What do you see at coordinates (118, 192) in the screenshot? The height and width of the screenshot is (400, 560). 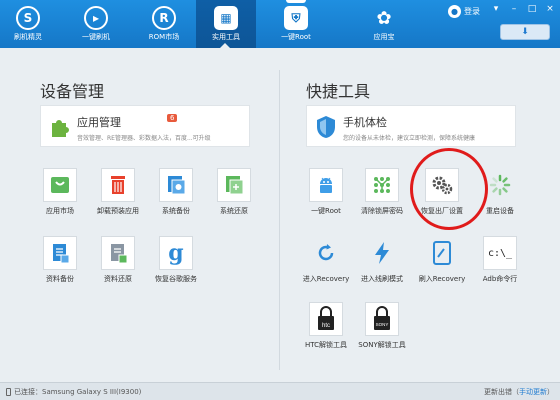 I see `tool-uninstall-preinstalled: 卸载预装应用` at bounding box center [118, 192].